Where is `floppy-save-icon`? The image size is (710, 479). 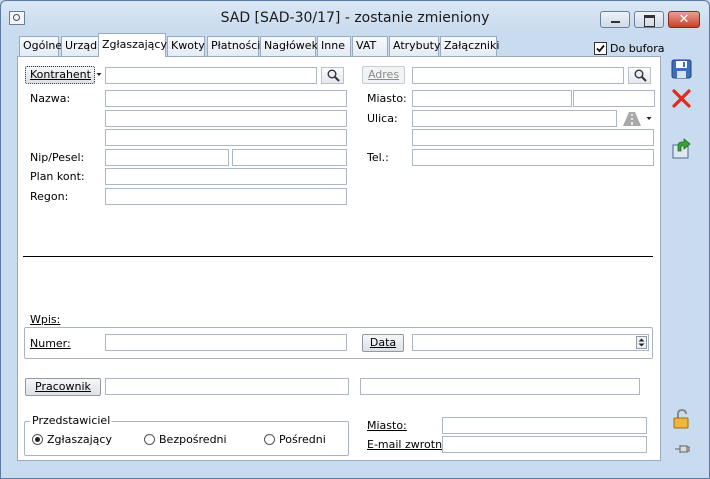 floppy-save-icon is located at coordinates (681, 69).